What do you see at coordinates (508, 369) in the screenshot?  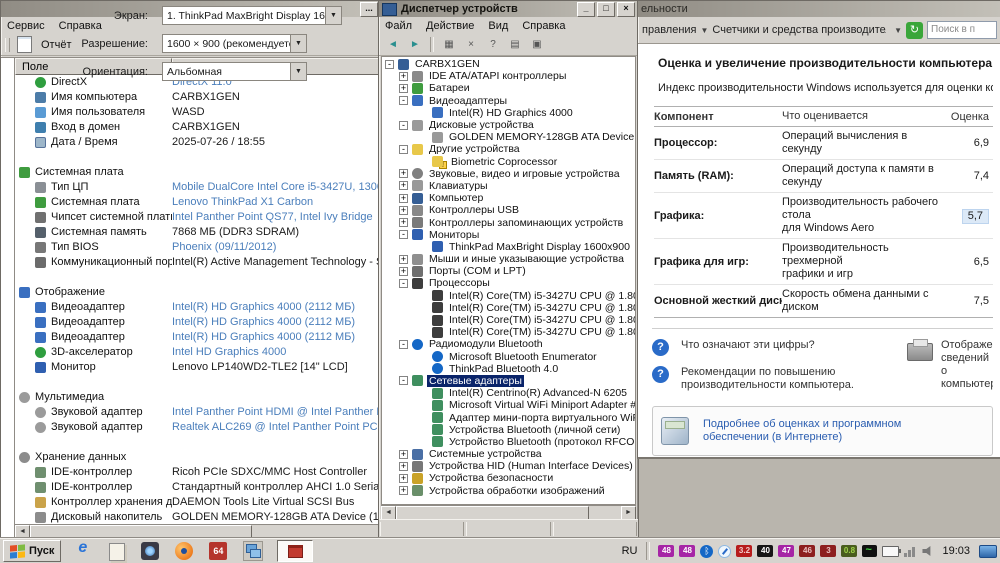 I see `tree-item: ThinkPad Bluetooth 4.0` at bounding box center [508, 369].